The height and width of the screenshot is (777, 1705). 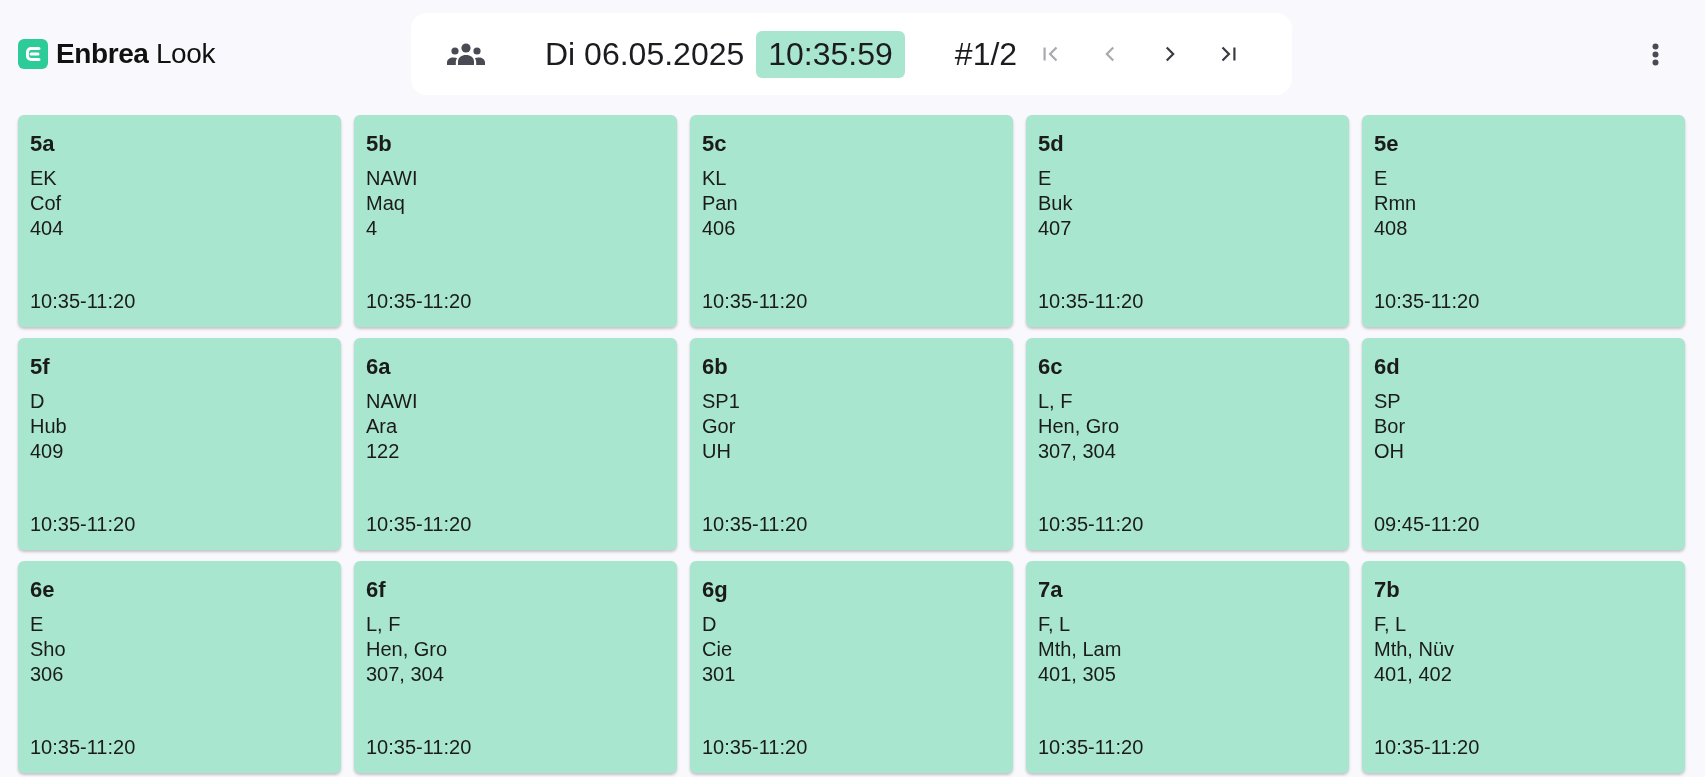 What do you see at coordinates (47, 228) in the screenshot?
I see `room-text: 404` at bounding box center [47, 228].